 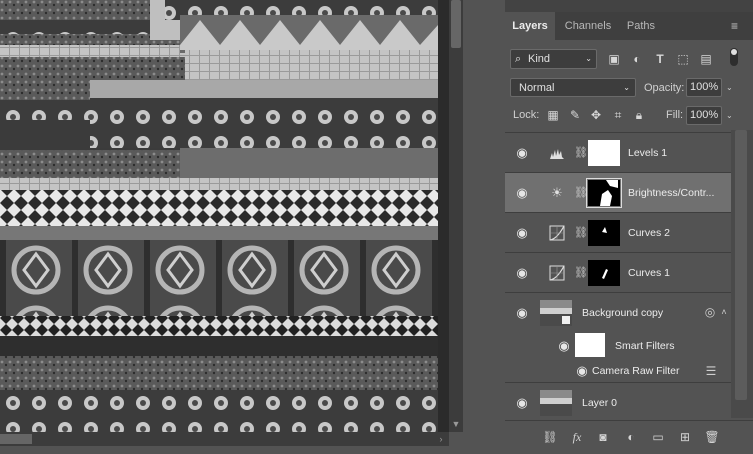 What do you see at coordinates (712, 437) in the screenshot?
I see `delete-layer-icon: 🗑︎` at bounding box center [712, 437].